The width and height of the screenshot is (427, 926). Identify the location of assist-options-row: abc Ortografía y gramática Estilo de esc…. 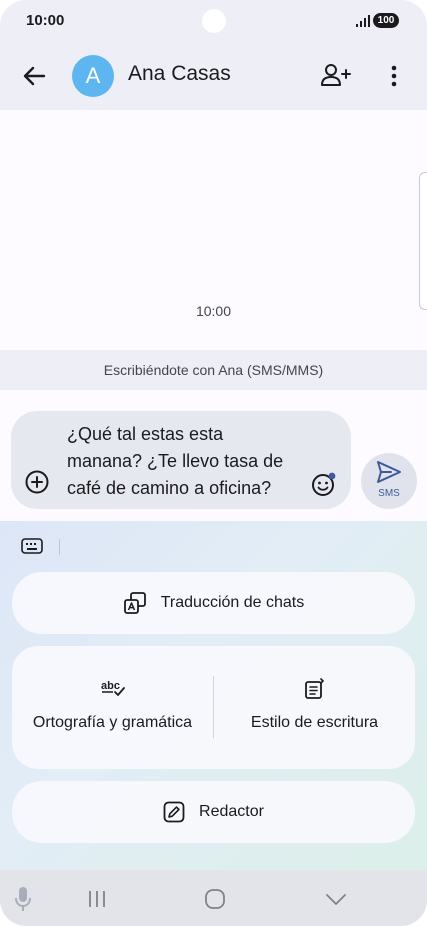
(213, 707).